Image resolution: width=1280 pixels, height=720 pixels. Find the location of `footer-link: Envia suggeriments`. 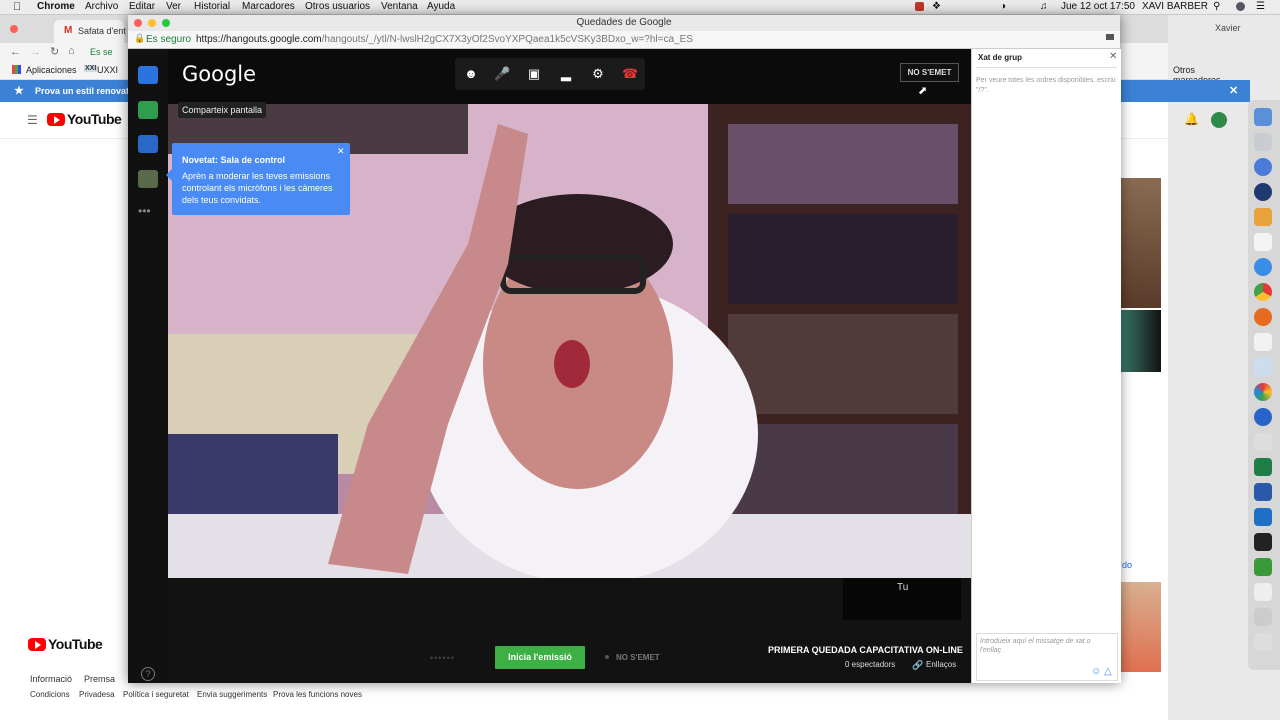

footer-link: Envia suggeriments is located at coordinates (232, 694).